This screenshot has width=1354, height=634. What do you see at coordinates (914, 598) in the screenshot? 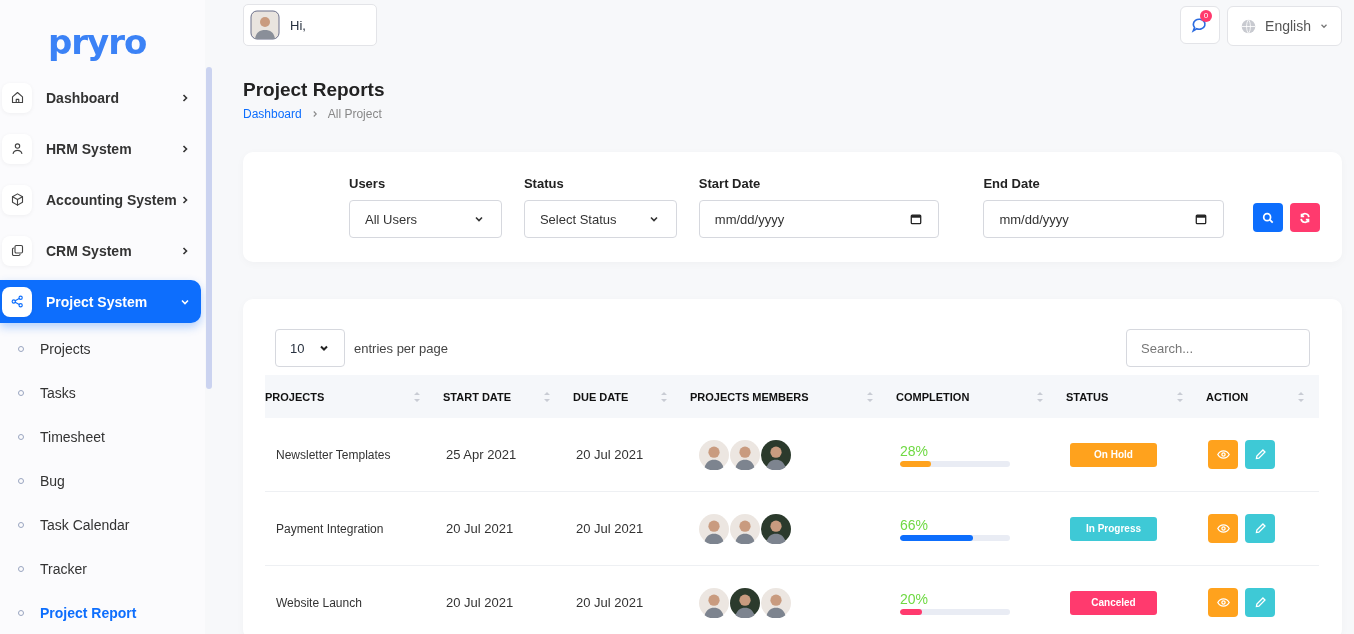
I see `completion-percent: 20%` at bounding box center [914, 598].